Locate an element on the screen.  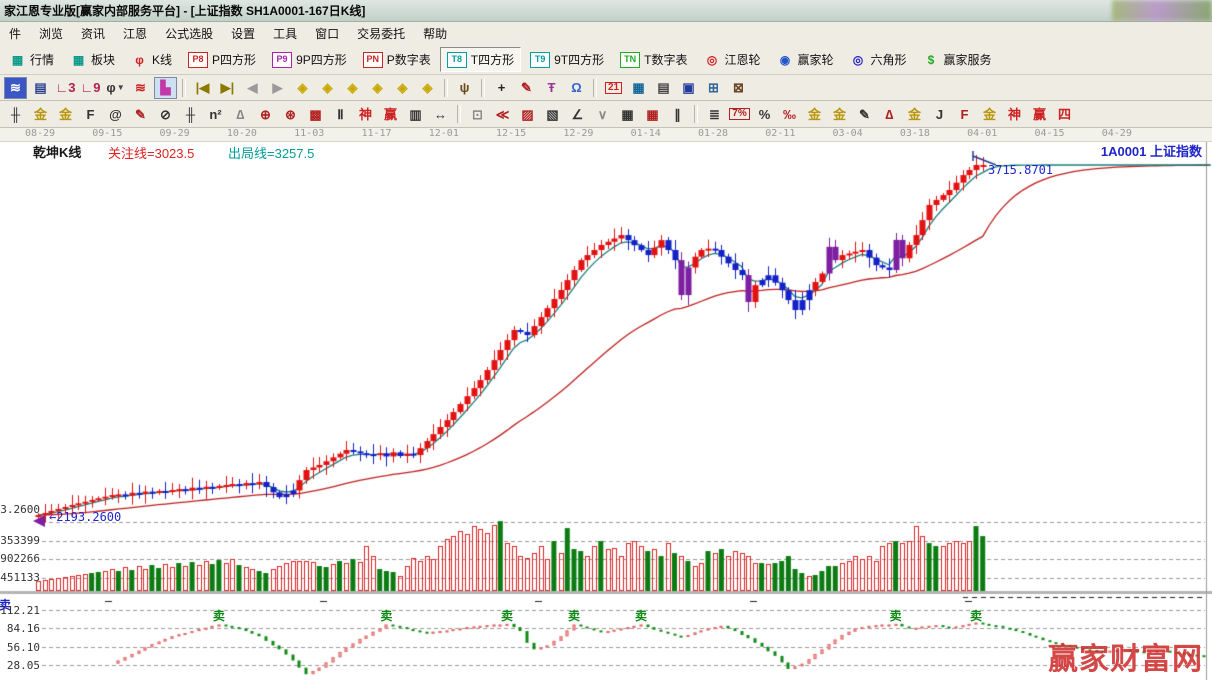
colored-bars-icon: ▙ is located at coordinates (165, 87).